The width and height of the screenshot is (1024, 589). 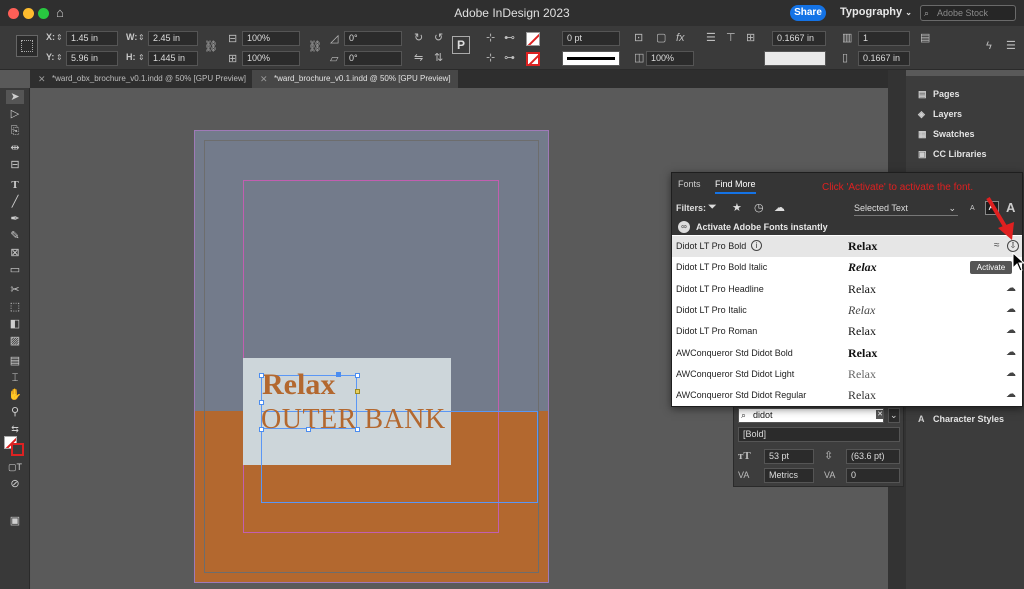 What do you see at coordinates (847, 374) in the screenshot?
I see `font-row-awconqueror-light: AWConqueror Std Didot Light Relax ☁` at bounding box center [847, 374].